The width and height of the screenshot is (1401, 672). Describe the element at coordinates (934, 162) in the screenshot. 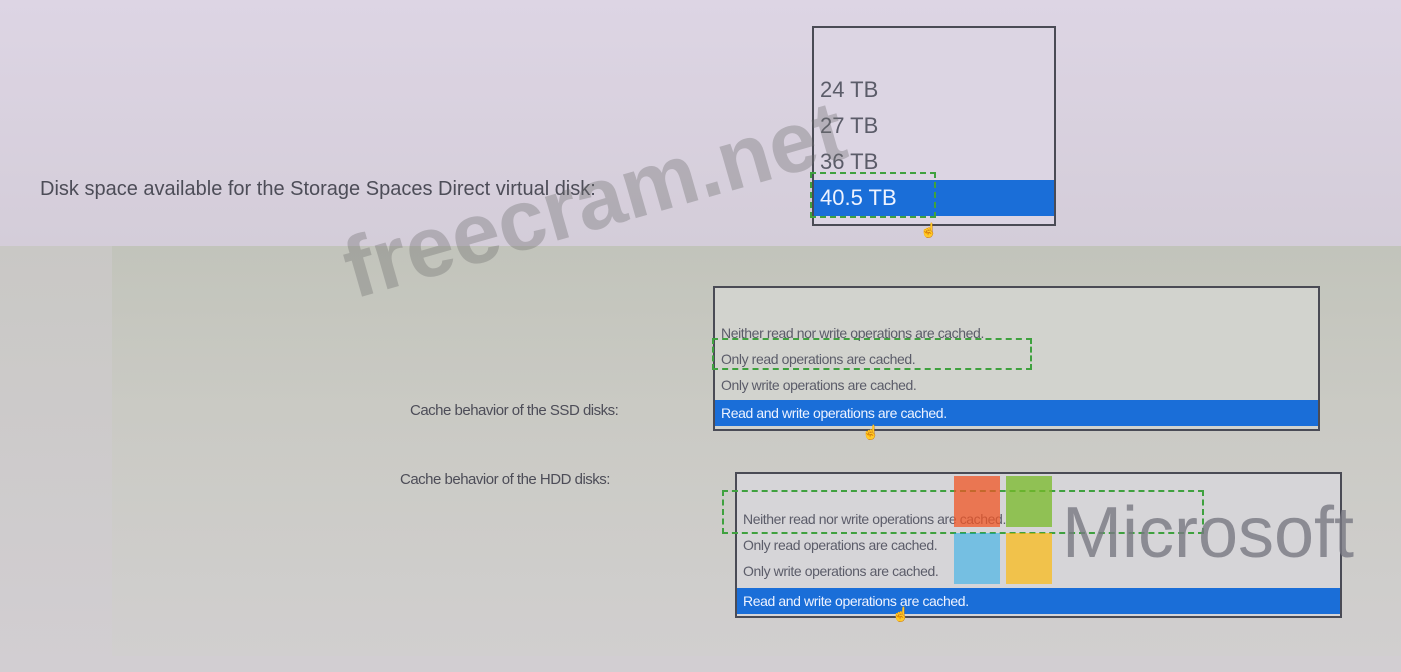

I see `disk-space-option-36tb: 36 TB` at that location.